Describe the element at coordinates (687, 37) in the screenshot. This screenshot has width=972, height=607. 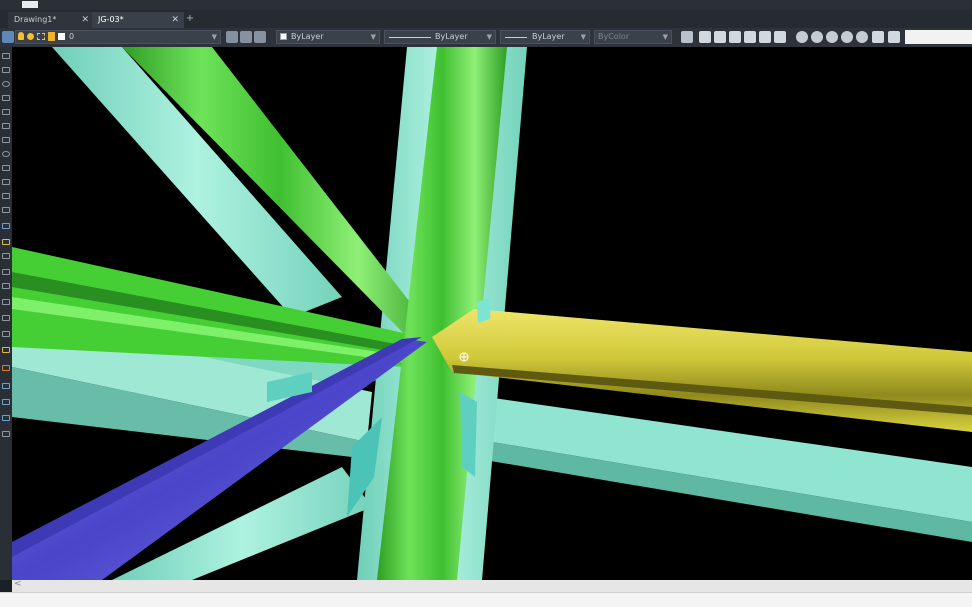
I see `view-icon` at that location.